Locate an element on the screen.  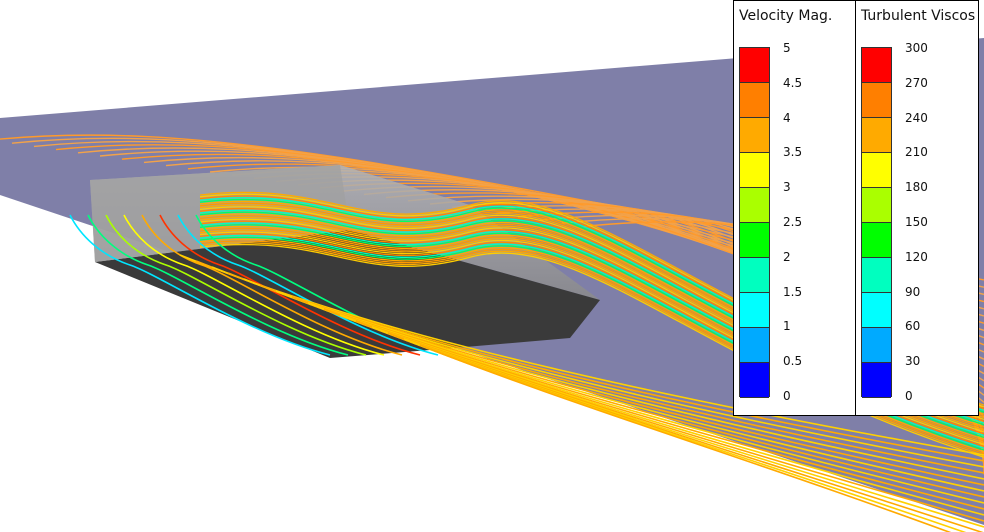
legend-tick-label: 300 is located at coordinates (916, 48).